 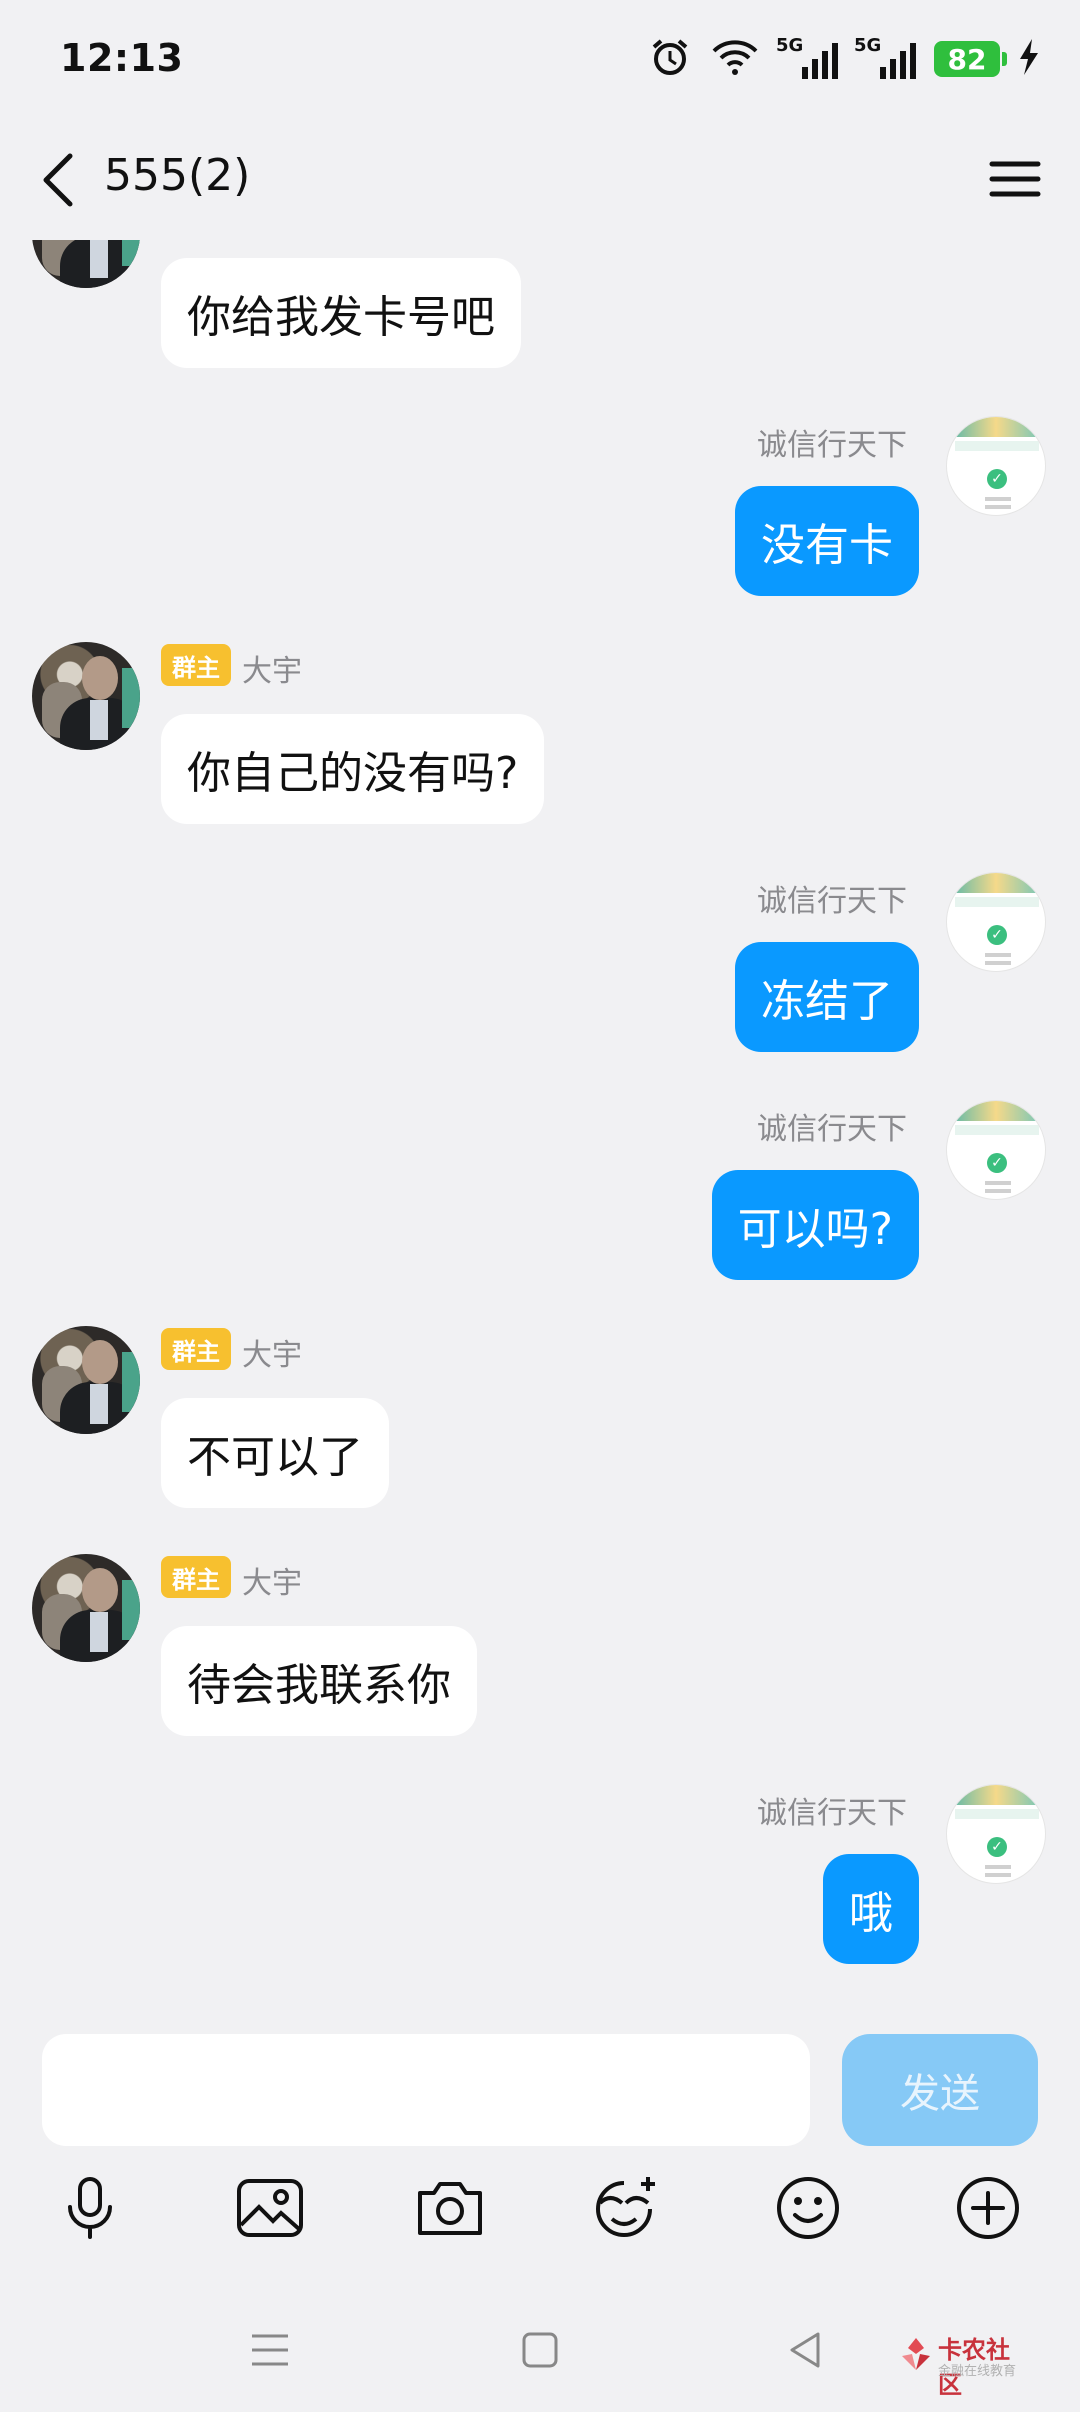 I want to click on message-input, so click(x=426, y=2090).